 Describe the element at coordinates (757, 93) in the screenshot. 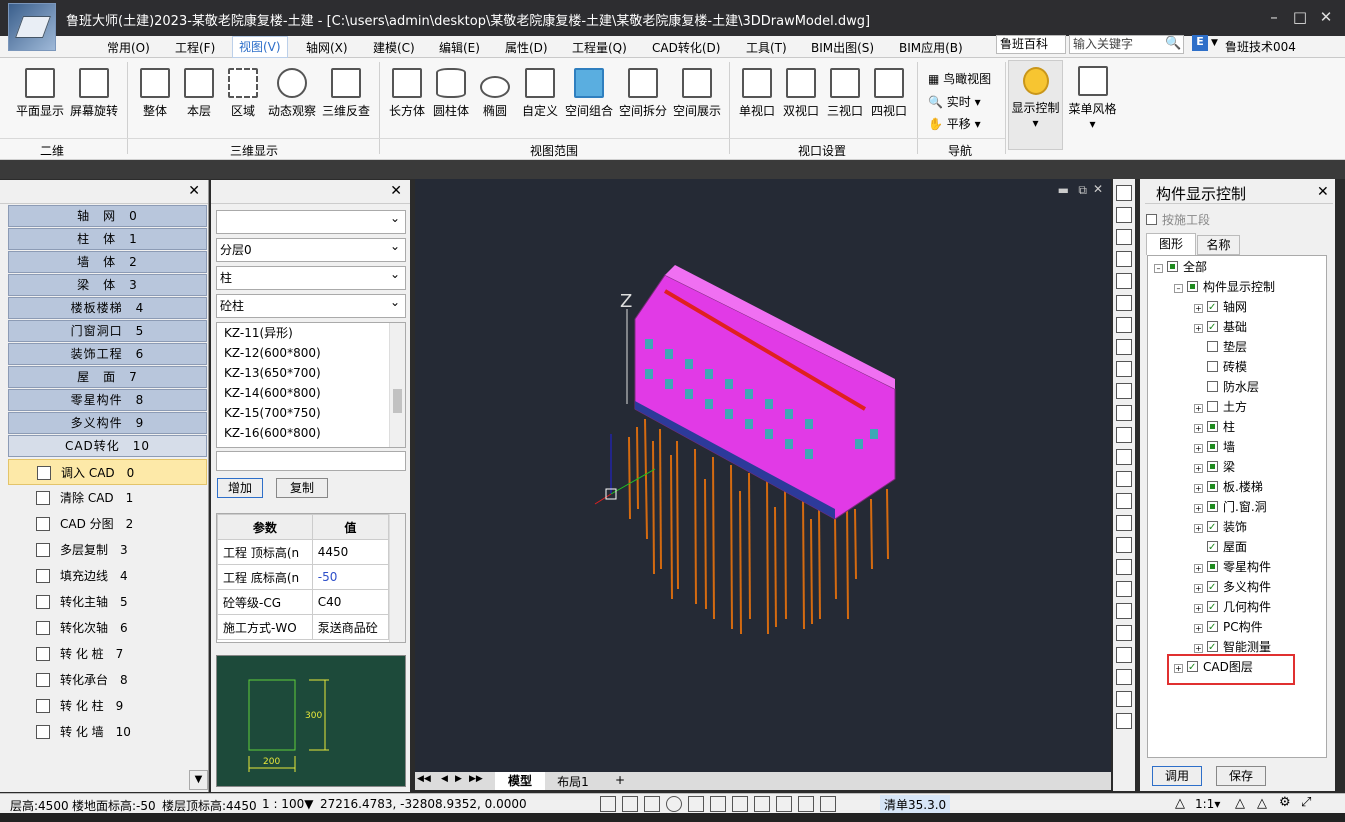

I see `single-viewport-button: 单视口` at that location.